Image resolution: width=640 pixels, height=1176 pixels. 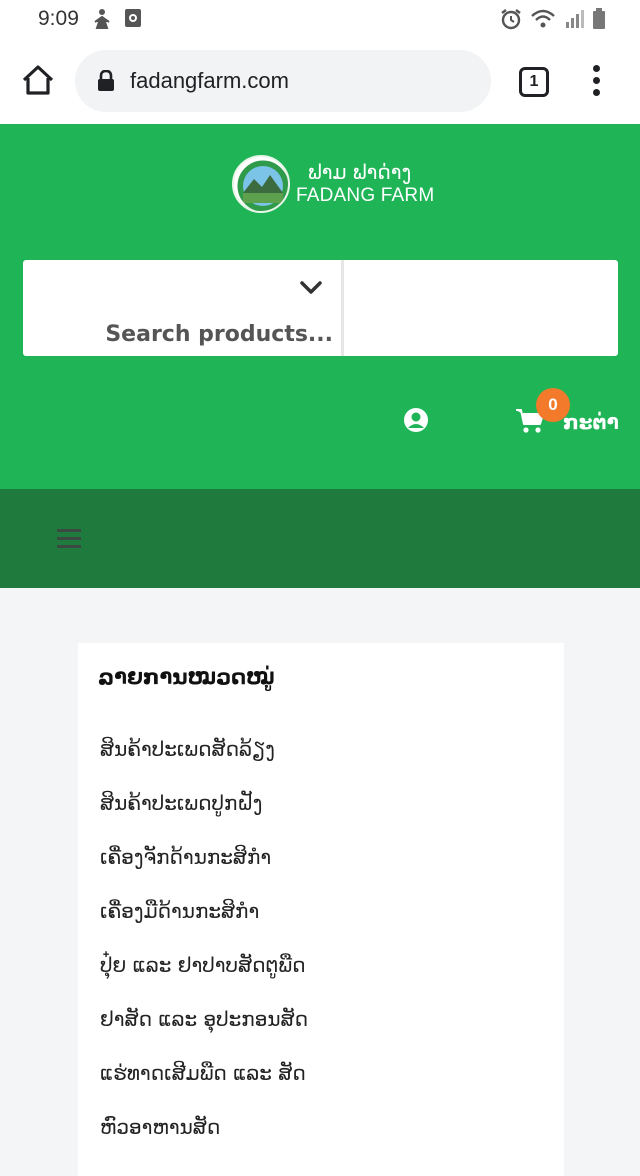 I want to click on category-link: ສິນຄ້າປະເພດປູກຝັງ, so click(x=204, y=816).